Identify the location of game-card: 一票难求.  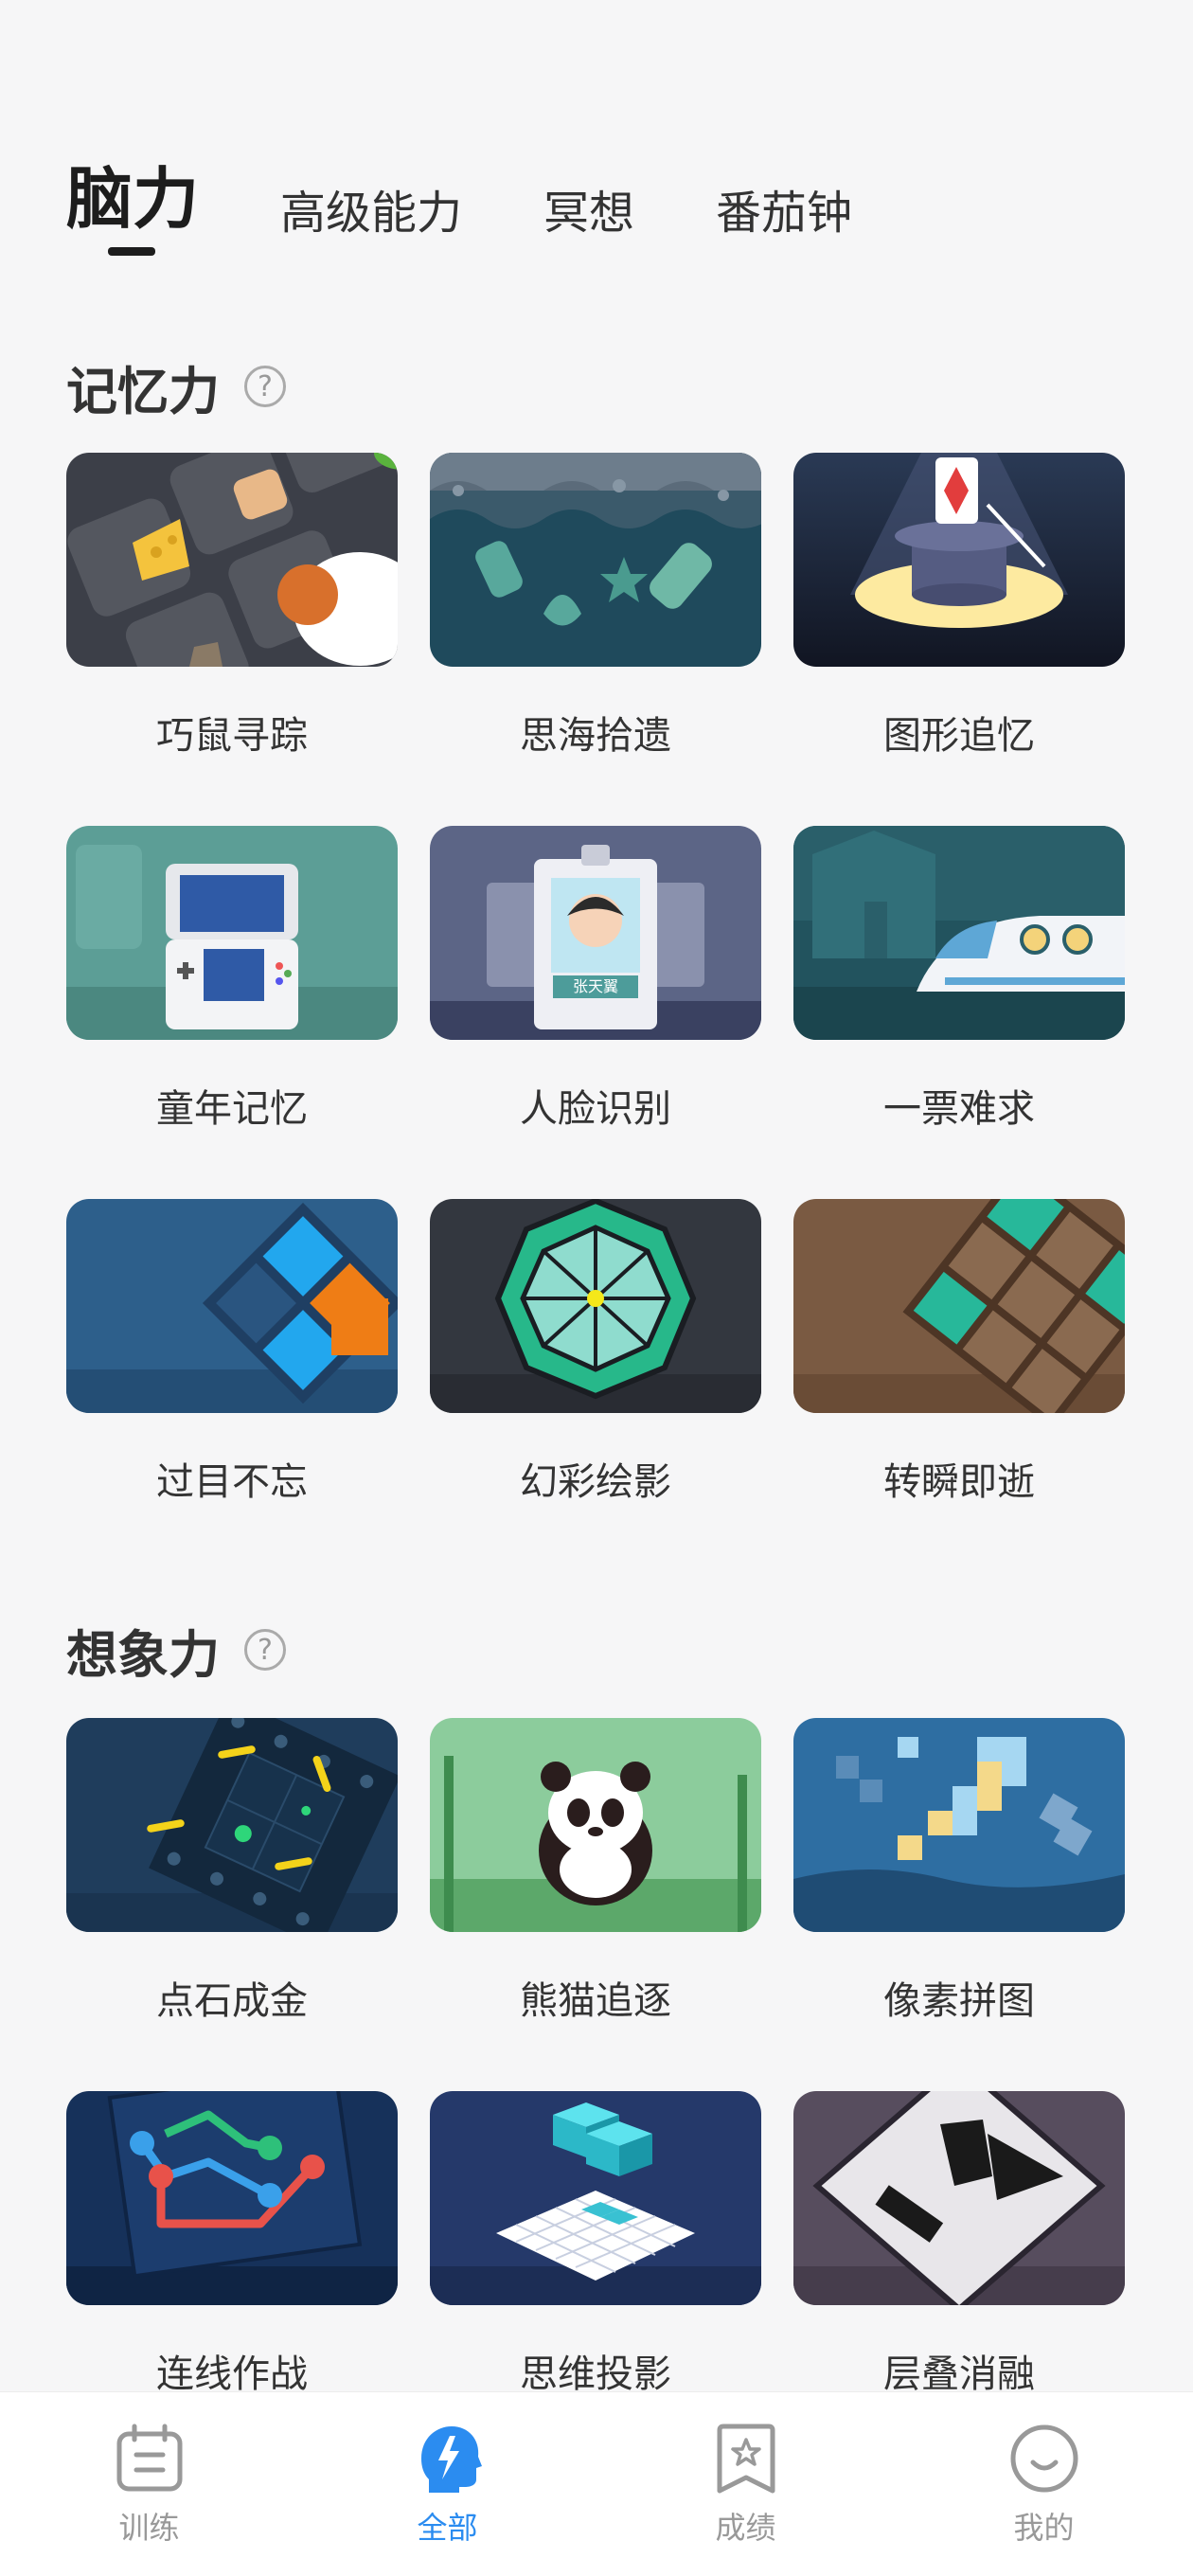
(959, 1012).